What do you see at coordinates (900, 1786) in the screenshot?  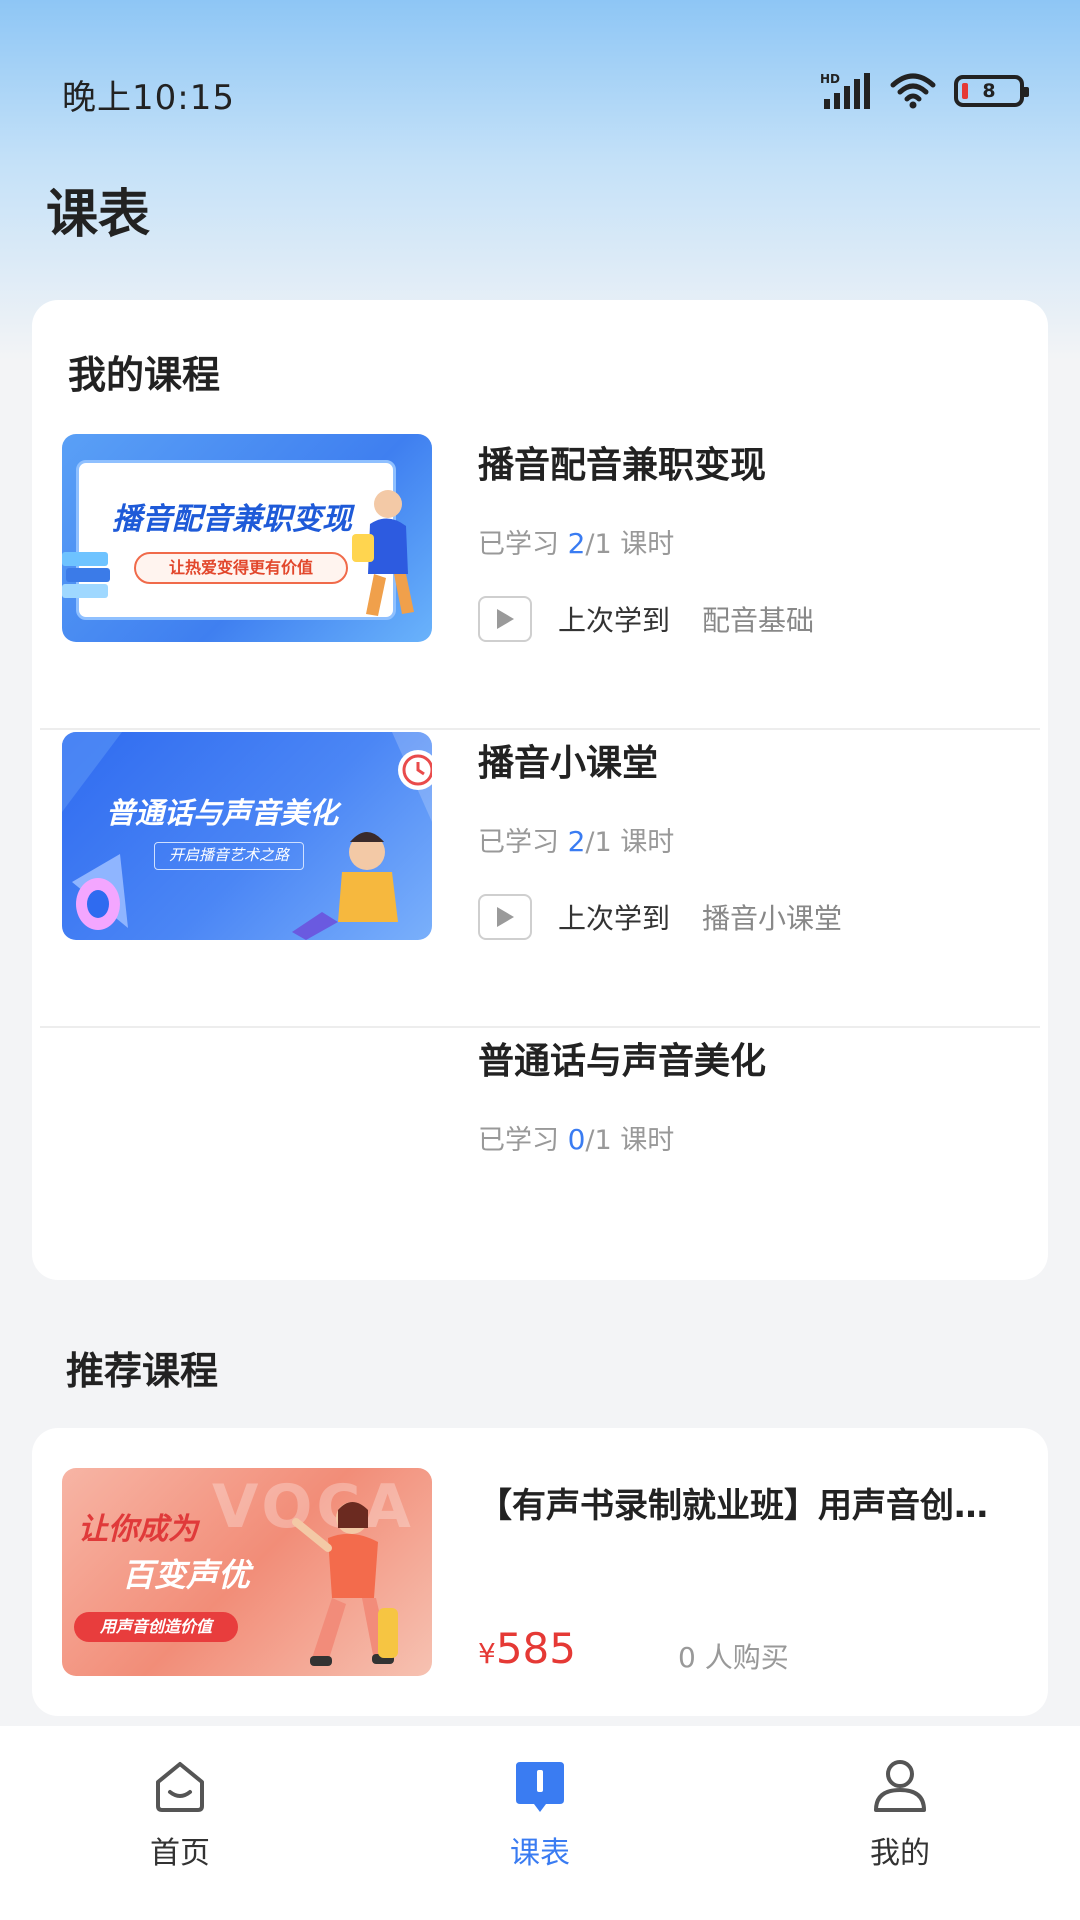 I see `profile-icon` at bounding box center [900, 1786].